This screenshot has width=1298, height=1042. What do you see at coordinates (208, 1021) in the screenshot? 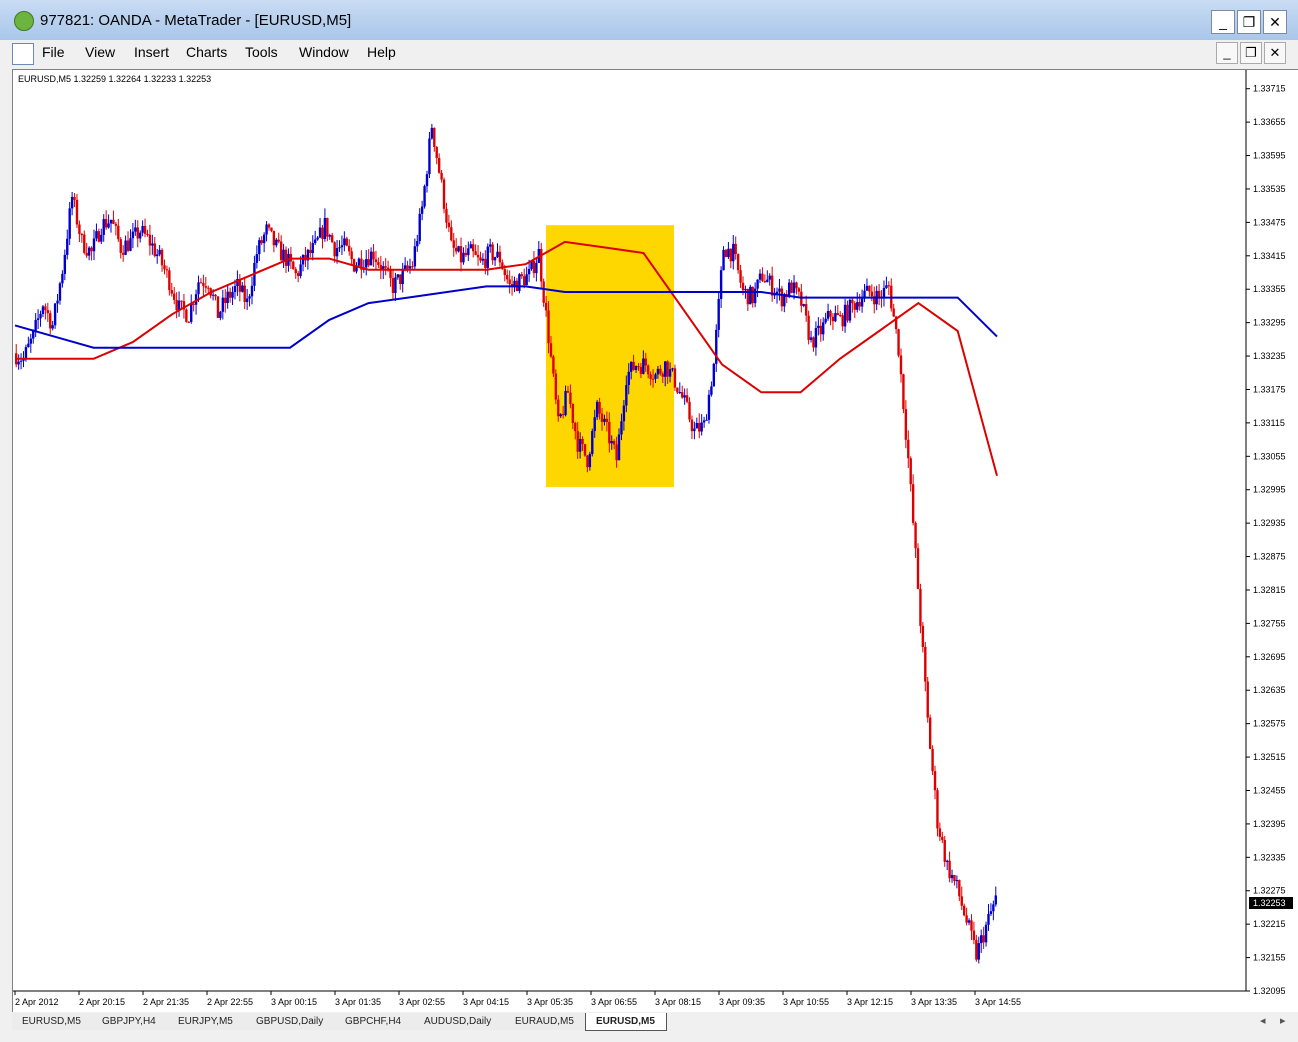
I see `chart-tab: EURJPY,M5` at bounding box center [208, 1021].